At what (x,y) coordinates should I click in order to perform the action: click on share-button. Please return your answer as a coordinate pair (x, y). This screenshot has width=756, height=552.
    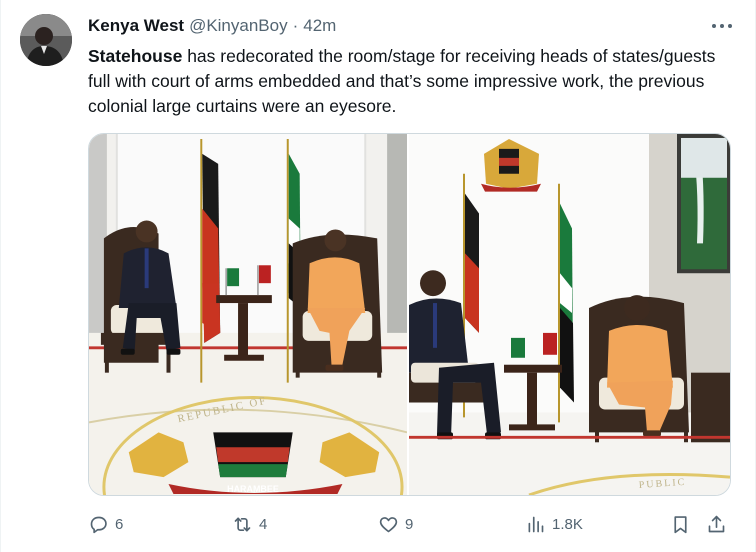
    Looking at the image, I should click on (716, 524).